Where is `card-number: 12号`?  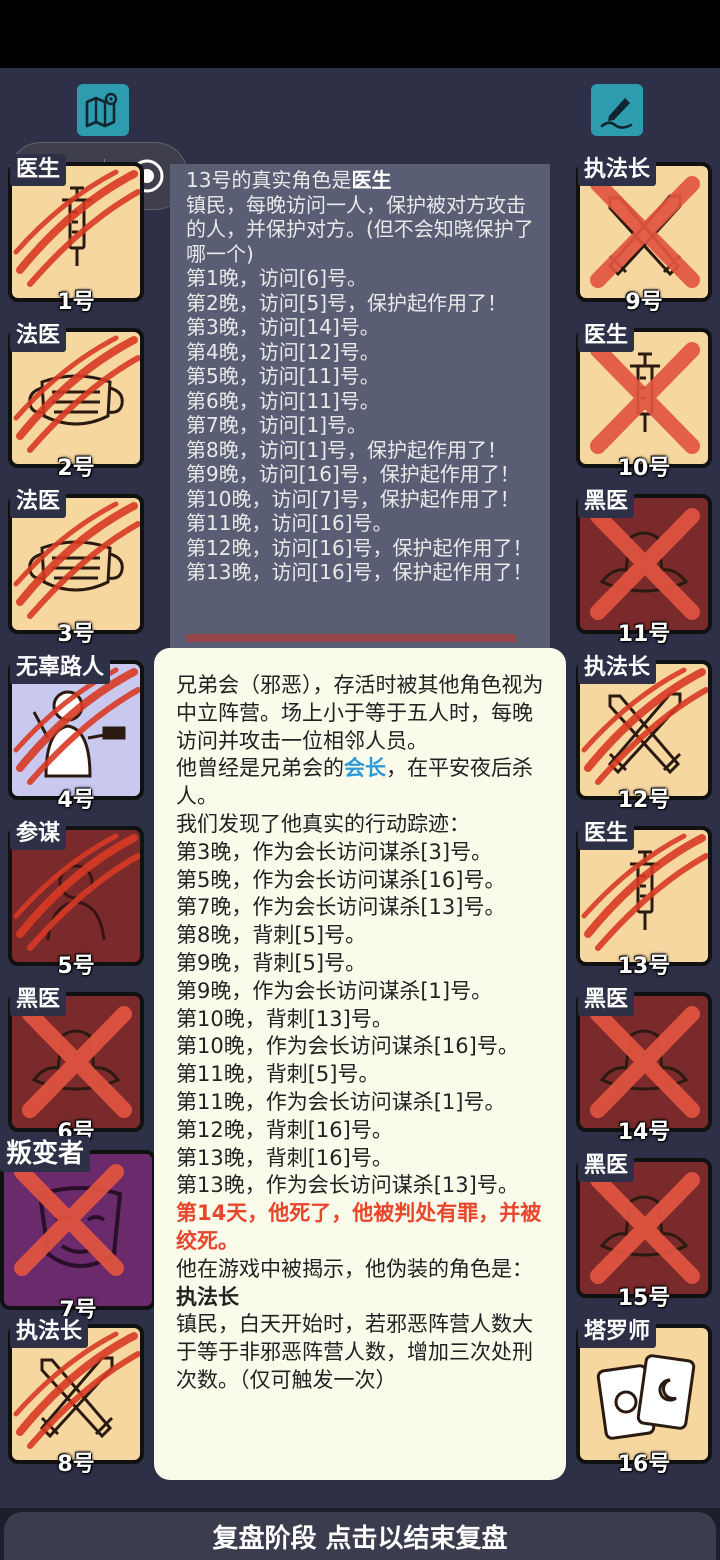 card-number: 12号 is located at coordinates (644, 800).